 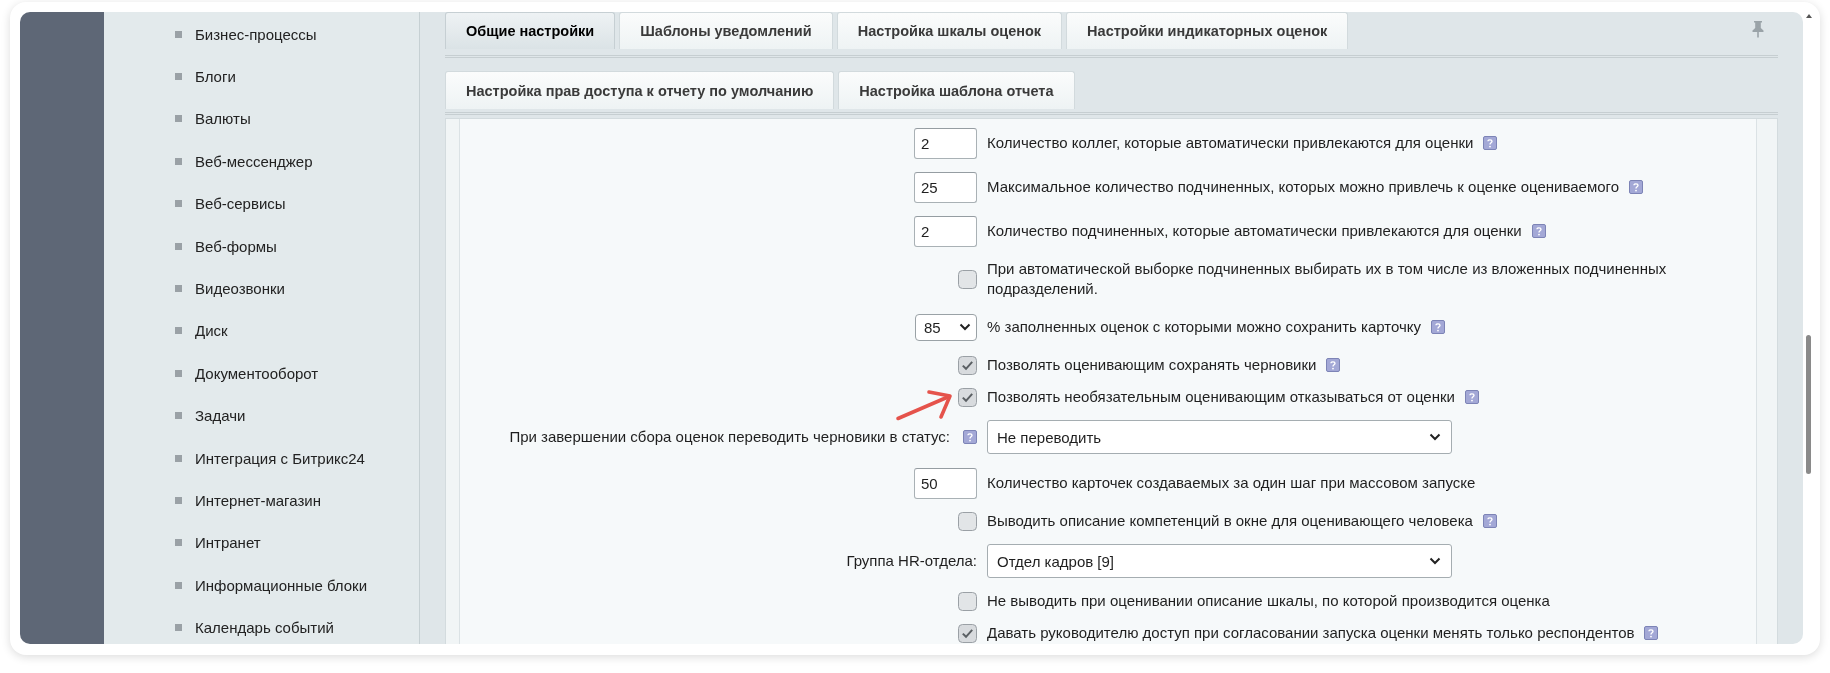 I want to click on setting-label: Выводить описание компетенций в окне для оценивающего человека, so click(x=1230, y=521).